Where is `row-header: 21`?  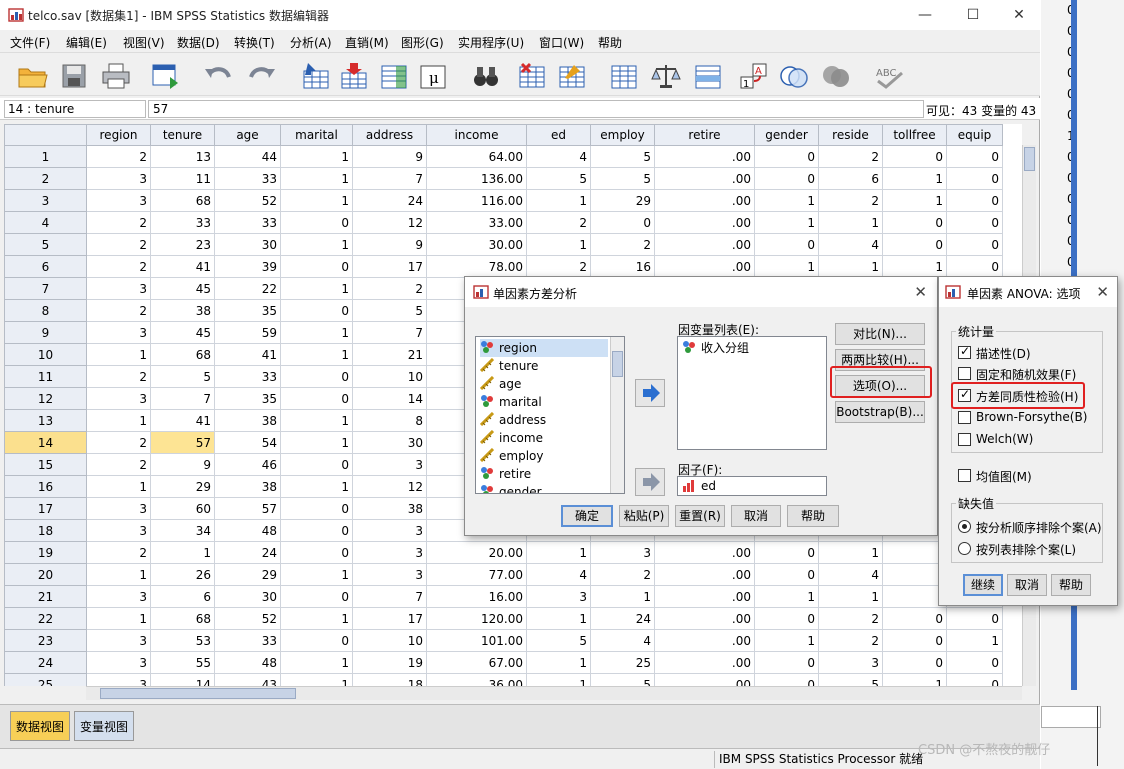 row-header: 21 is located at coordinates (45, 596).